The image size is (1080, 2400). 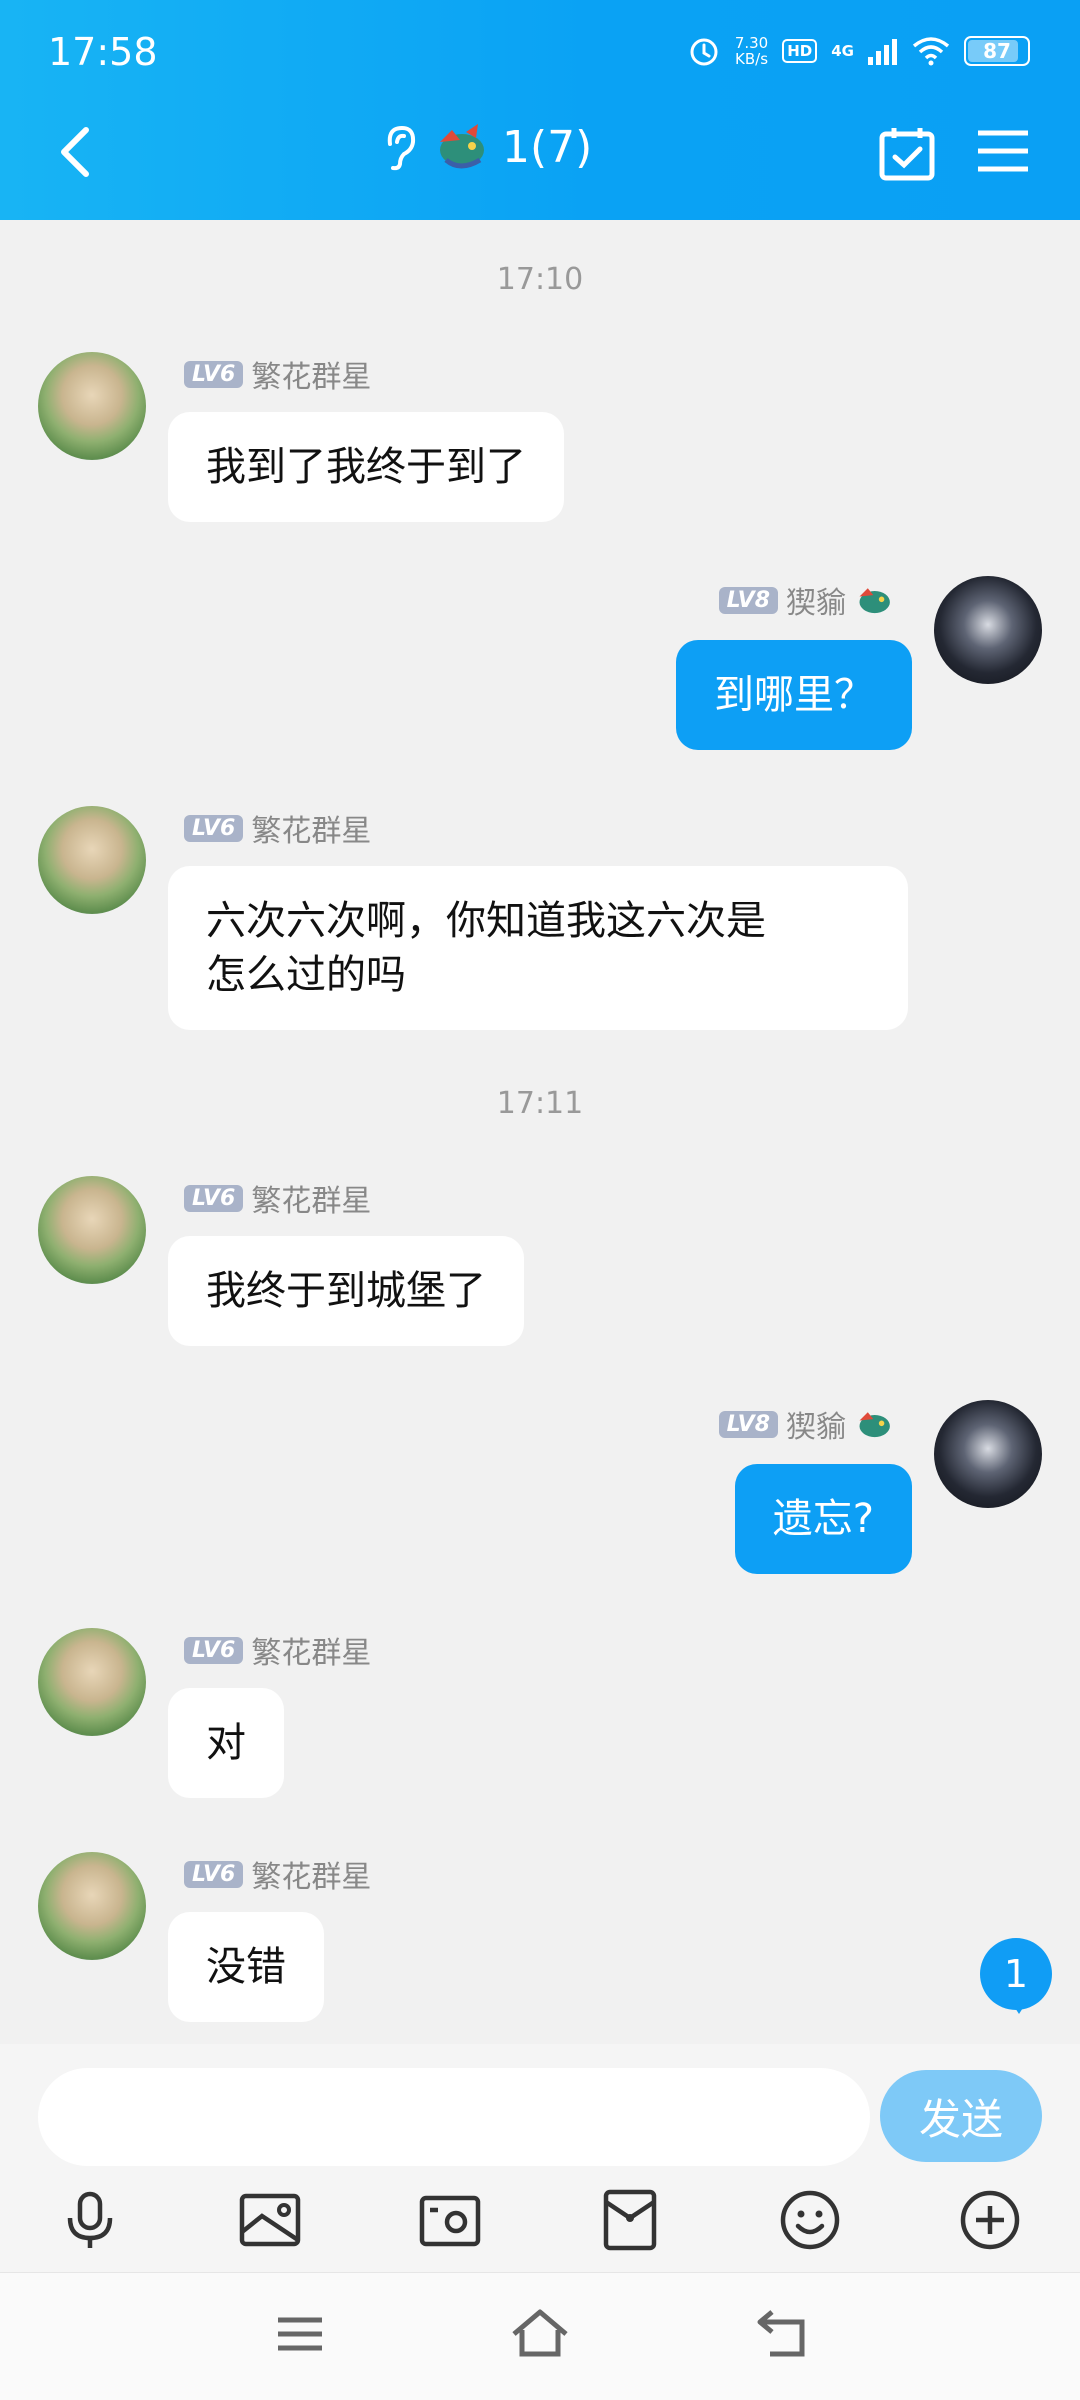 What do you see at coordinates (882, 52) in the screenshot?
I see `signal-icon` at bounding box center [882, 52].